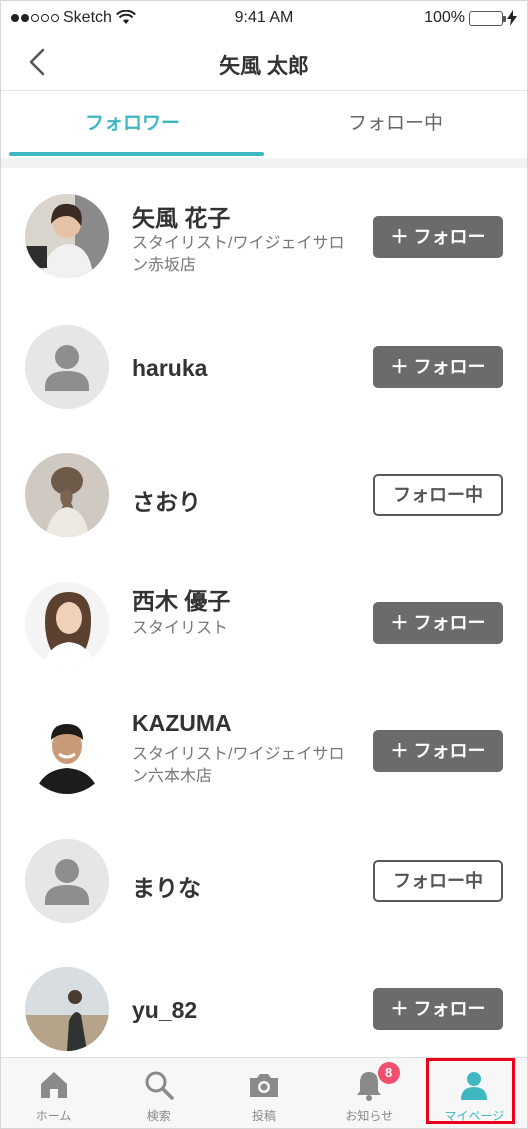  What do you see at coordinates (180, 628) in the screenshot?
I see `user-subtitle: スタイリスト` at bounding box center [180, 628].